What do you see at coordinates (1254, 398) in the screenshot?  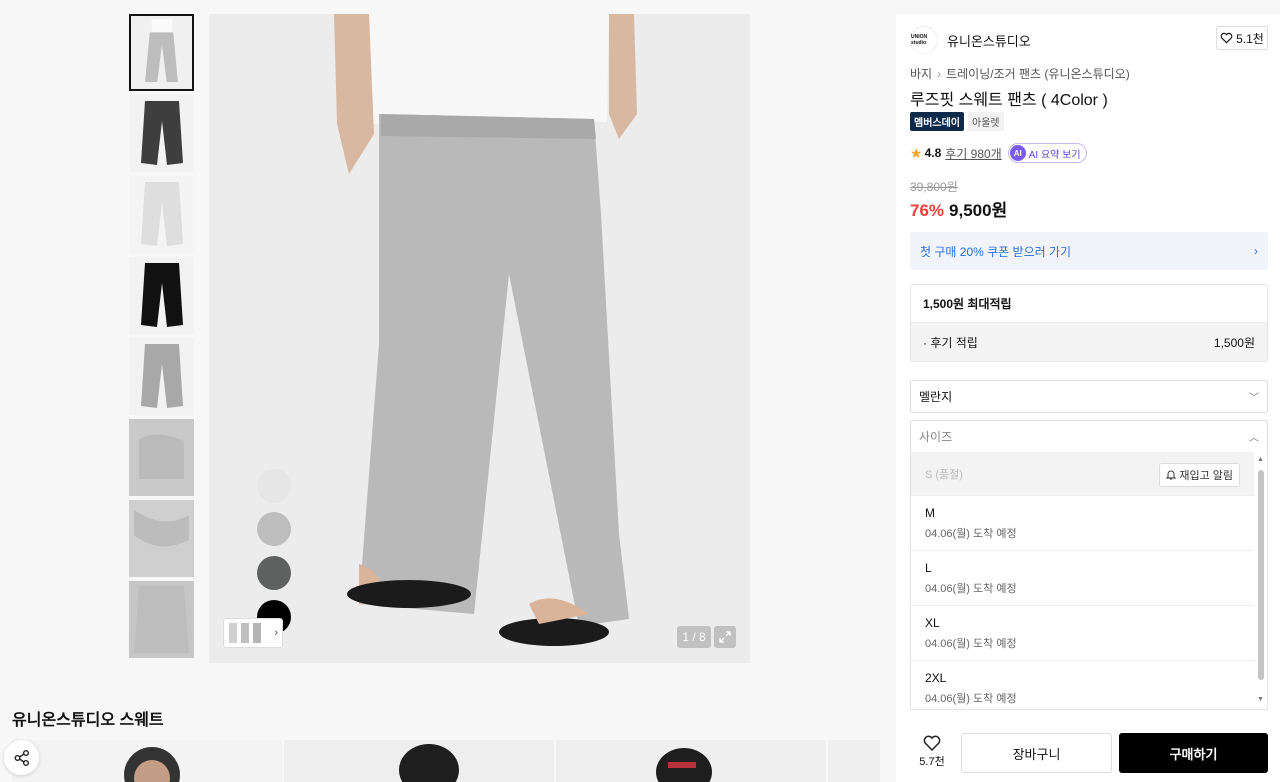 I see `chevron-down-icon: ﹀` at bounding box center [1254, 398].